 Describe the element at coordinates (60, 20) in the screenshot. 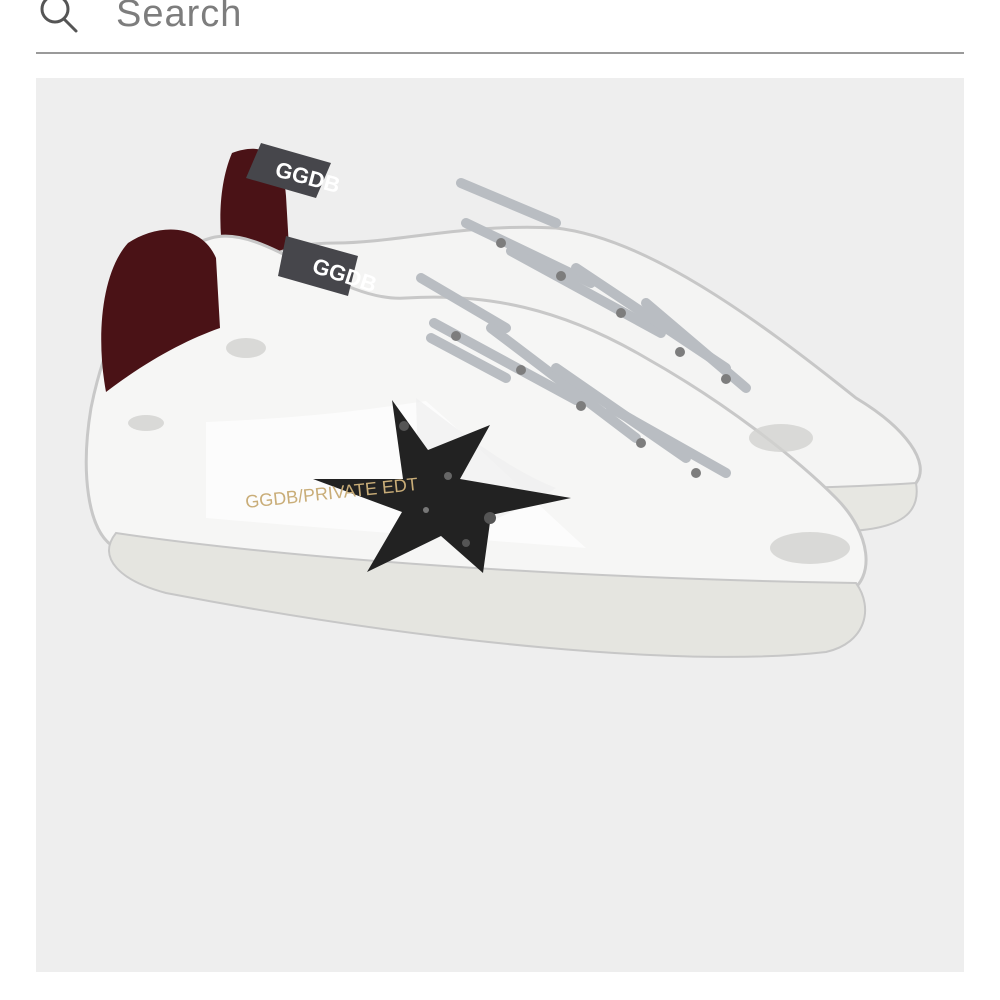

I see `search-icon` at that location.